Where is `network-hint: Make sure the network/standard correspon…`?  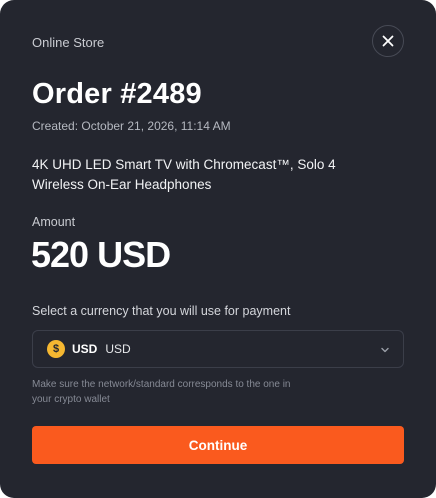
network-hint: Make sure the network/standard correspon… is located at coordinates (161, 392).